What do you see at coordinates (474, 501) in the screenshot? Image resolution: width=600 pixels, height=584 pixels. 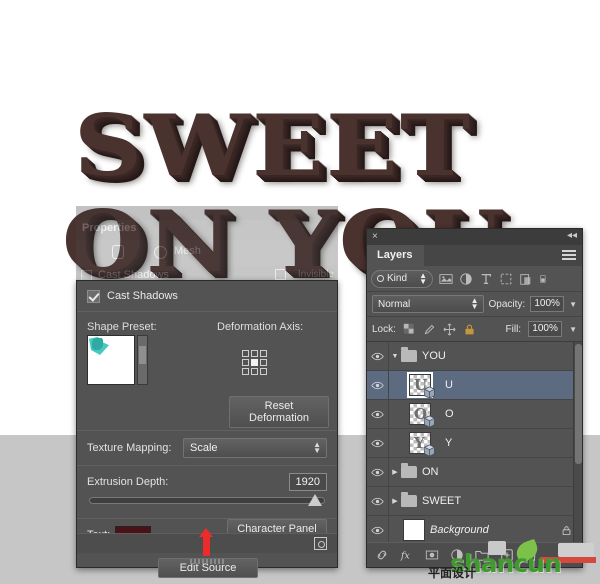 I see `table-row: ▶ SWEET` at bounding box center [474, 501].